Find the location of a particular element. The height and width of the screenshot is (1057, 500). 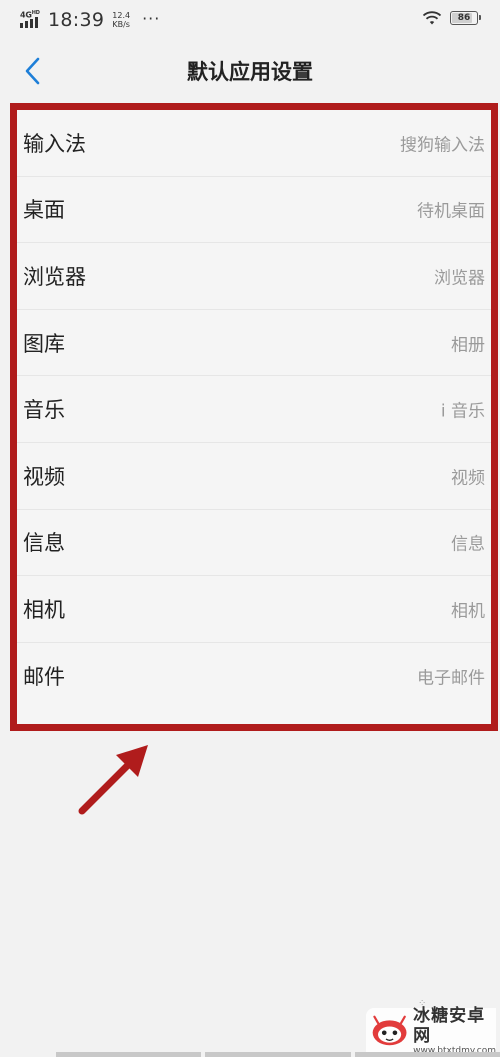

list-item: 图库 相册 is located at coordinates (254, 343).